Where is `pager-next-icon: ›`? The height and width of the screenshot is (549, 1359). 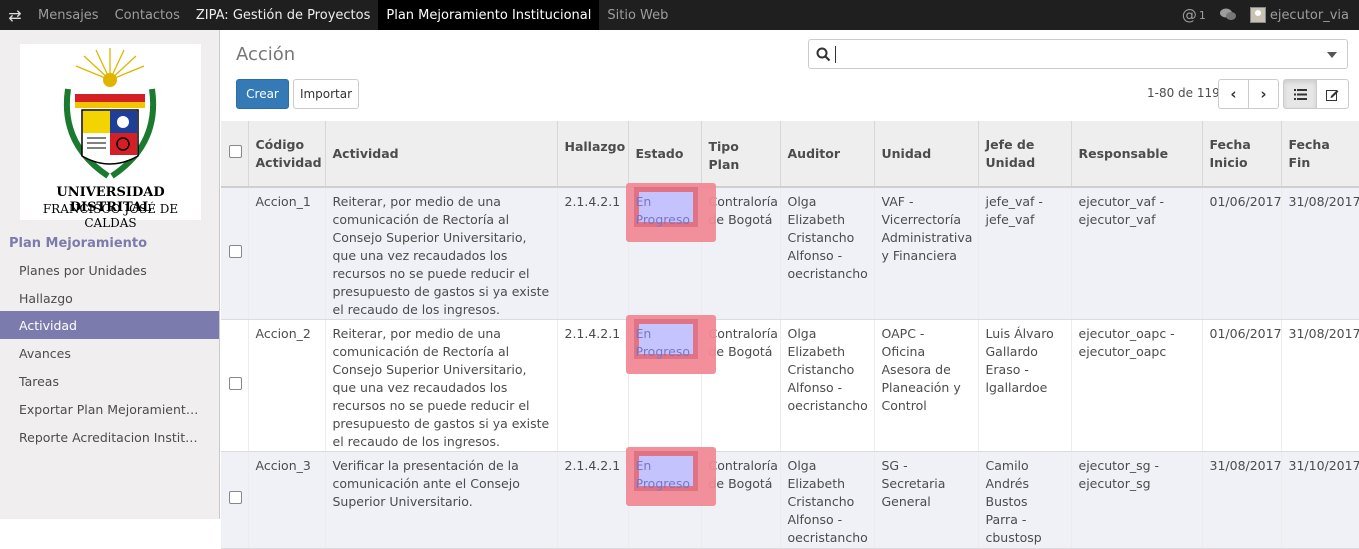 pager-next-icon: › is located at coordinates (1263, 94).